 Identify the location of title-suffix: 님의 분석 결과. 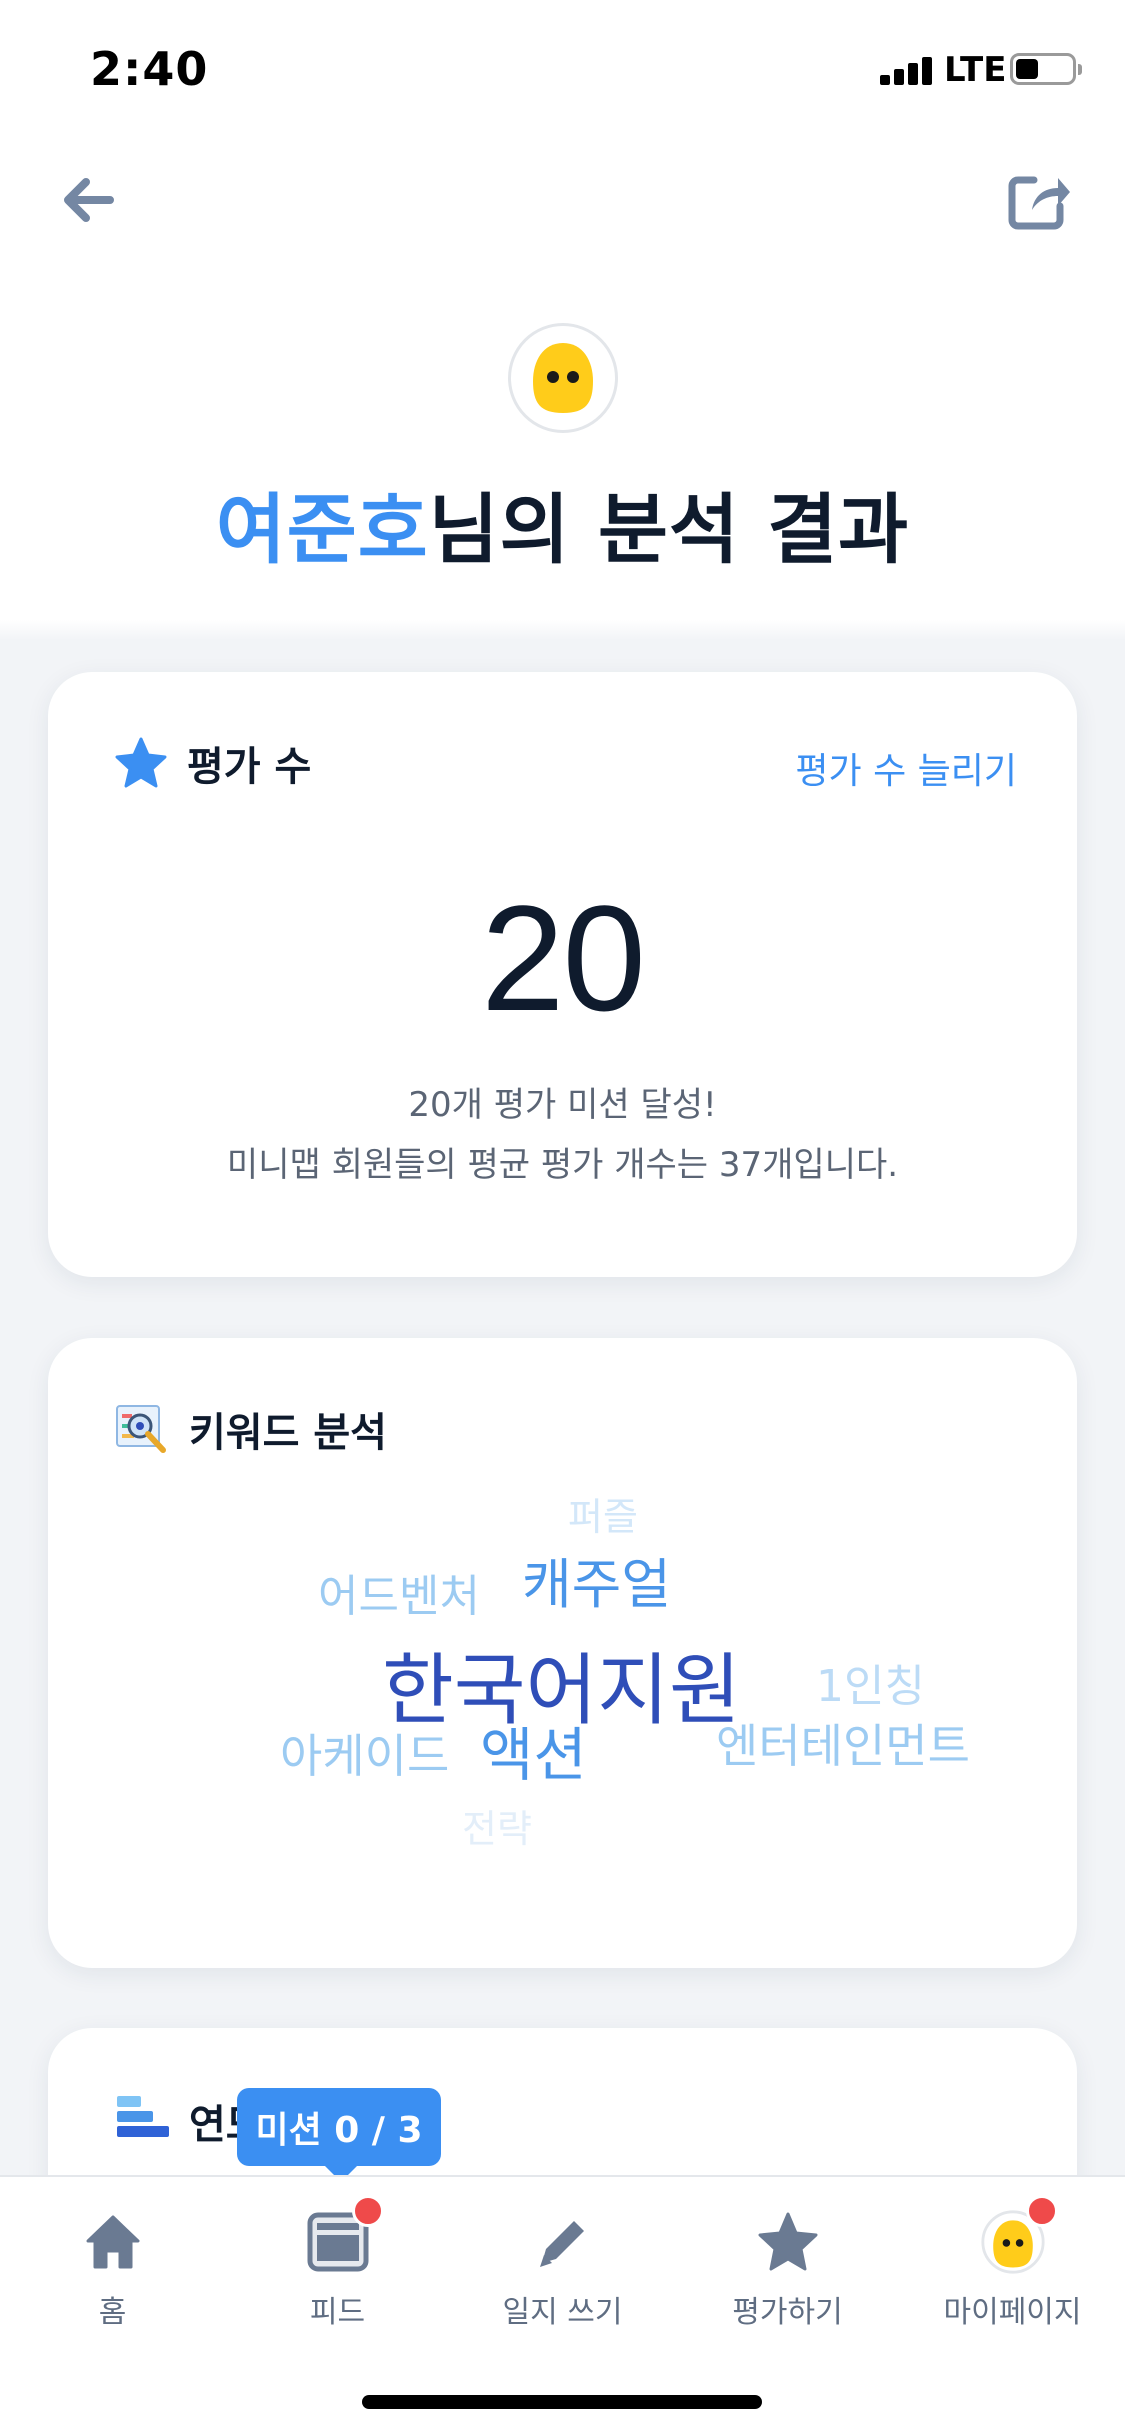
(669, 529).